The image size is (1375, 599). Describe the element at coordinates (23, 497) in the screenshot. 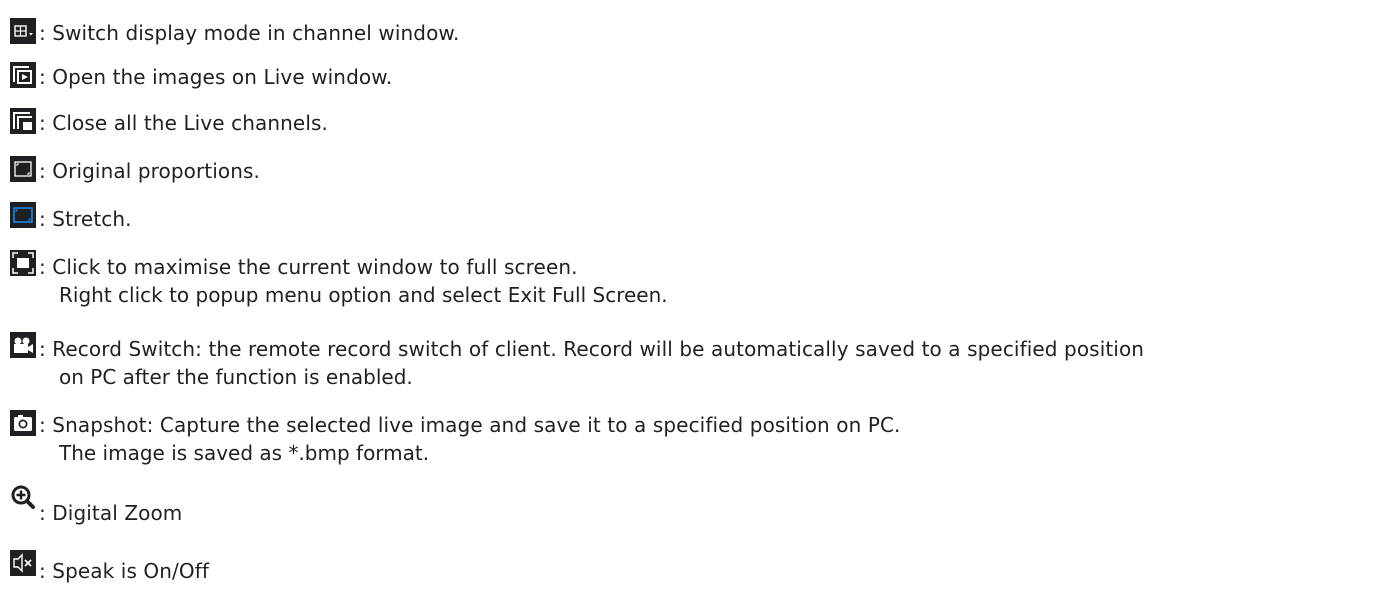

I see `zoom-icon` at that location.